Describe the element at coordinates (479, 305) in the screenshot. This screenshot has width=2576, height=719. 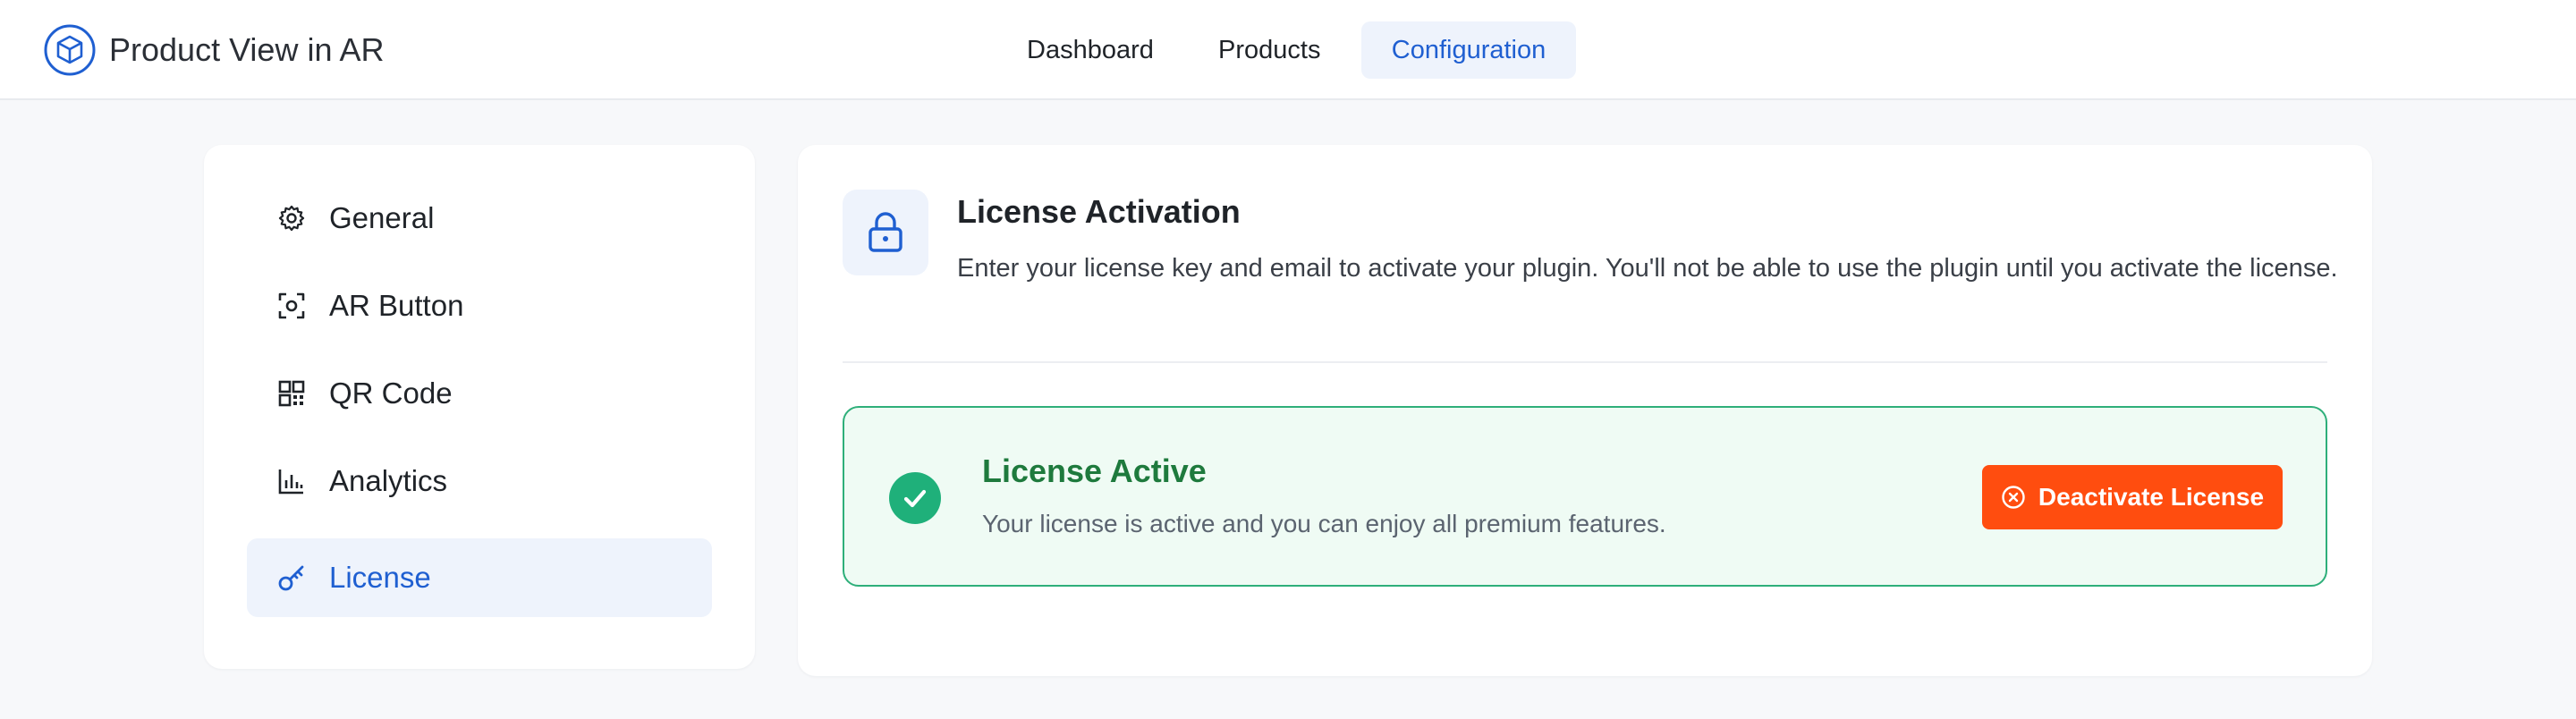
I see `sidebar-item-ar-button: AR Button` at that location.